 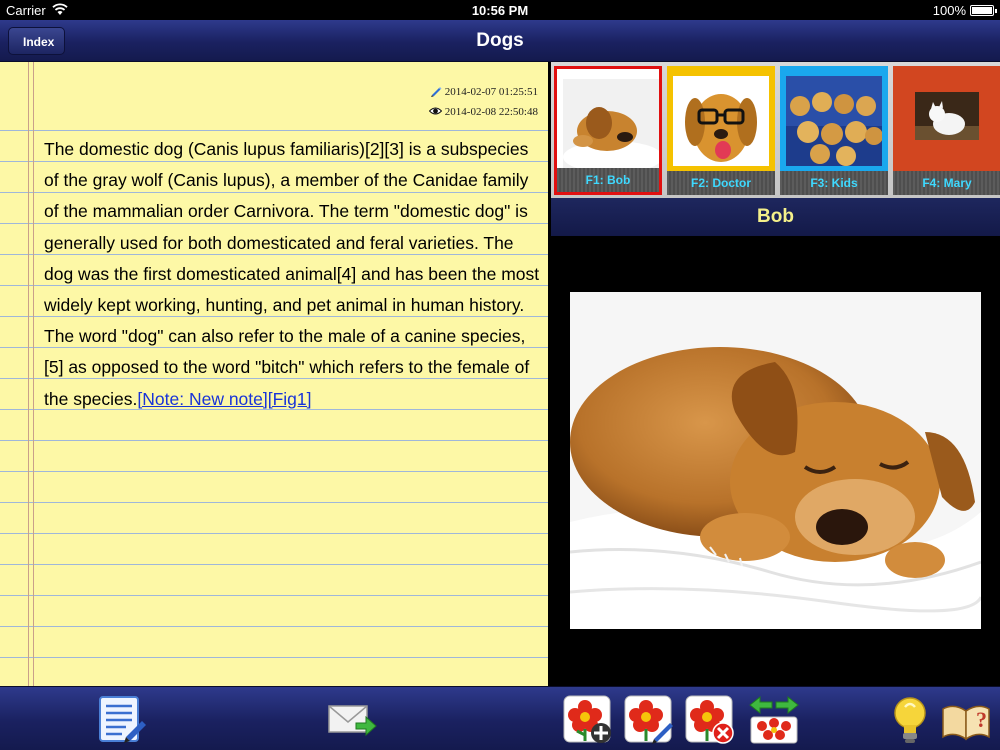 I want to click on viewed-date-row: 2014-02-08 22:50:48, so click(x=483, y=112).